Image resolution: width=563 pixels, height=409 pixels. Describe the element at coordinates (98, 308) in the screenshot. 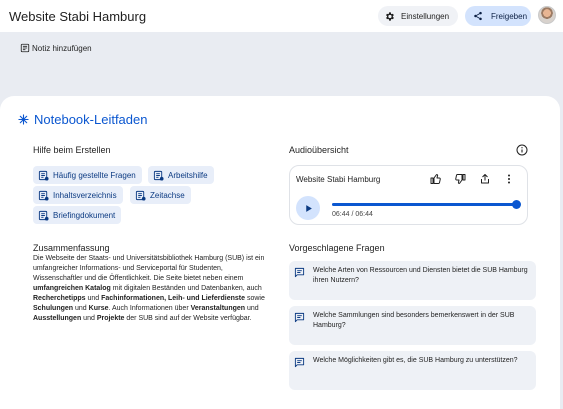

I see `summary-highlight: Kurse` at that location.